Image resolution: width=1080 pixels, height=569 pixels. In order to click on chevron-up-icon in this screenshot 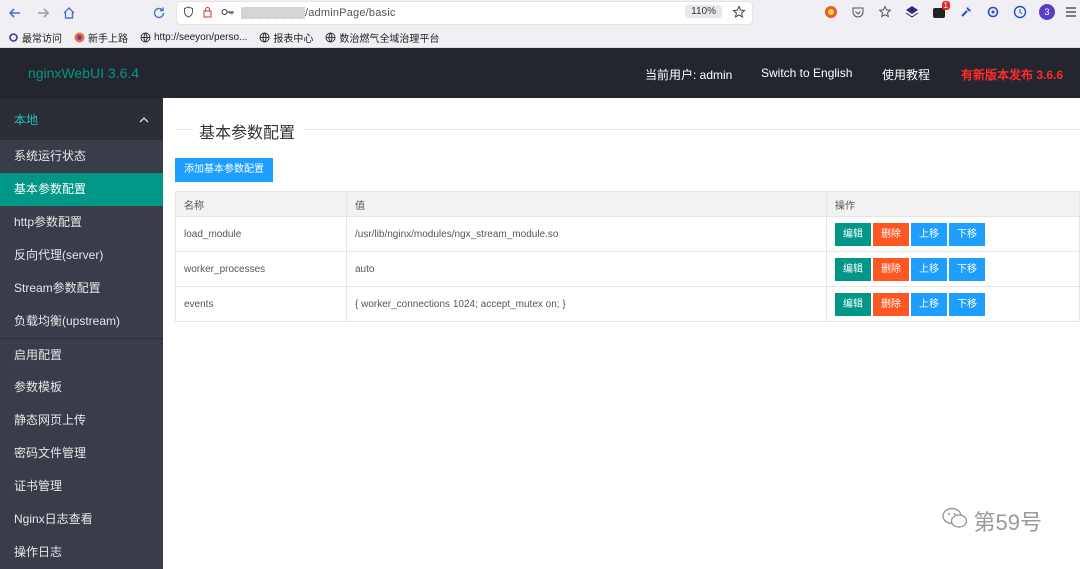, I will do `click(144, 119)`.